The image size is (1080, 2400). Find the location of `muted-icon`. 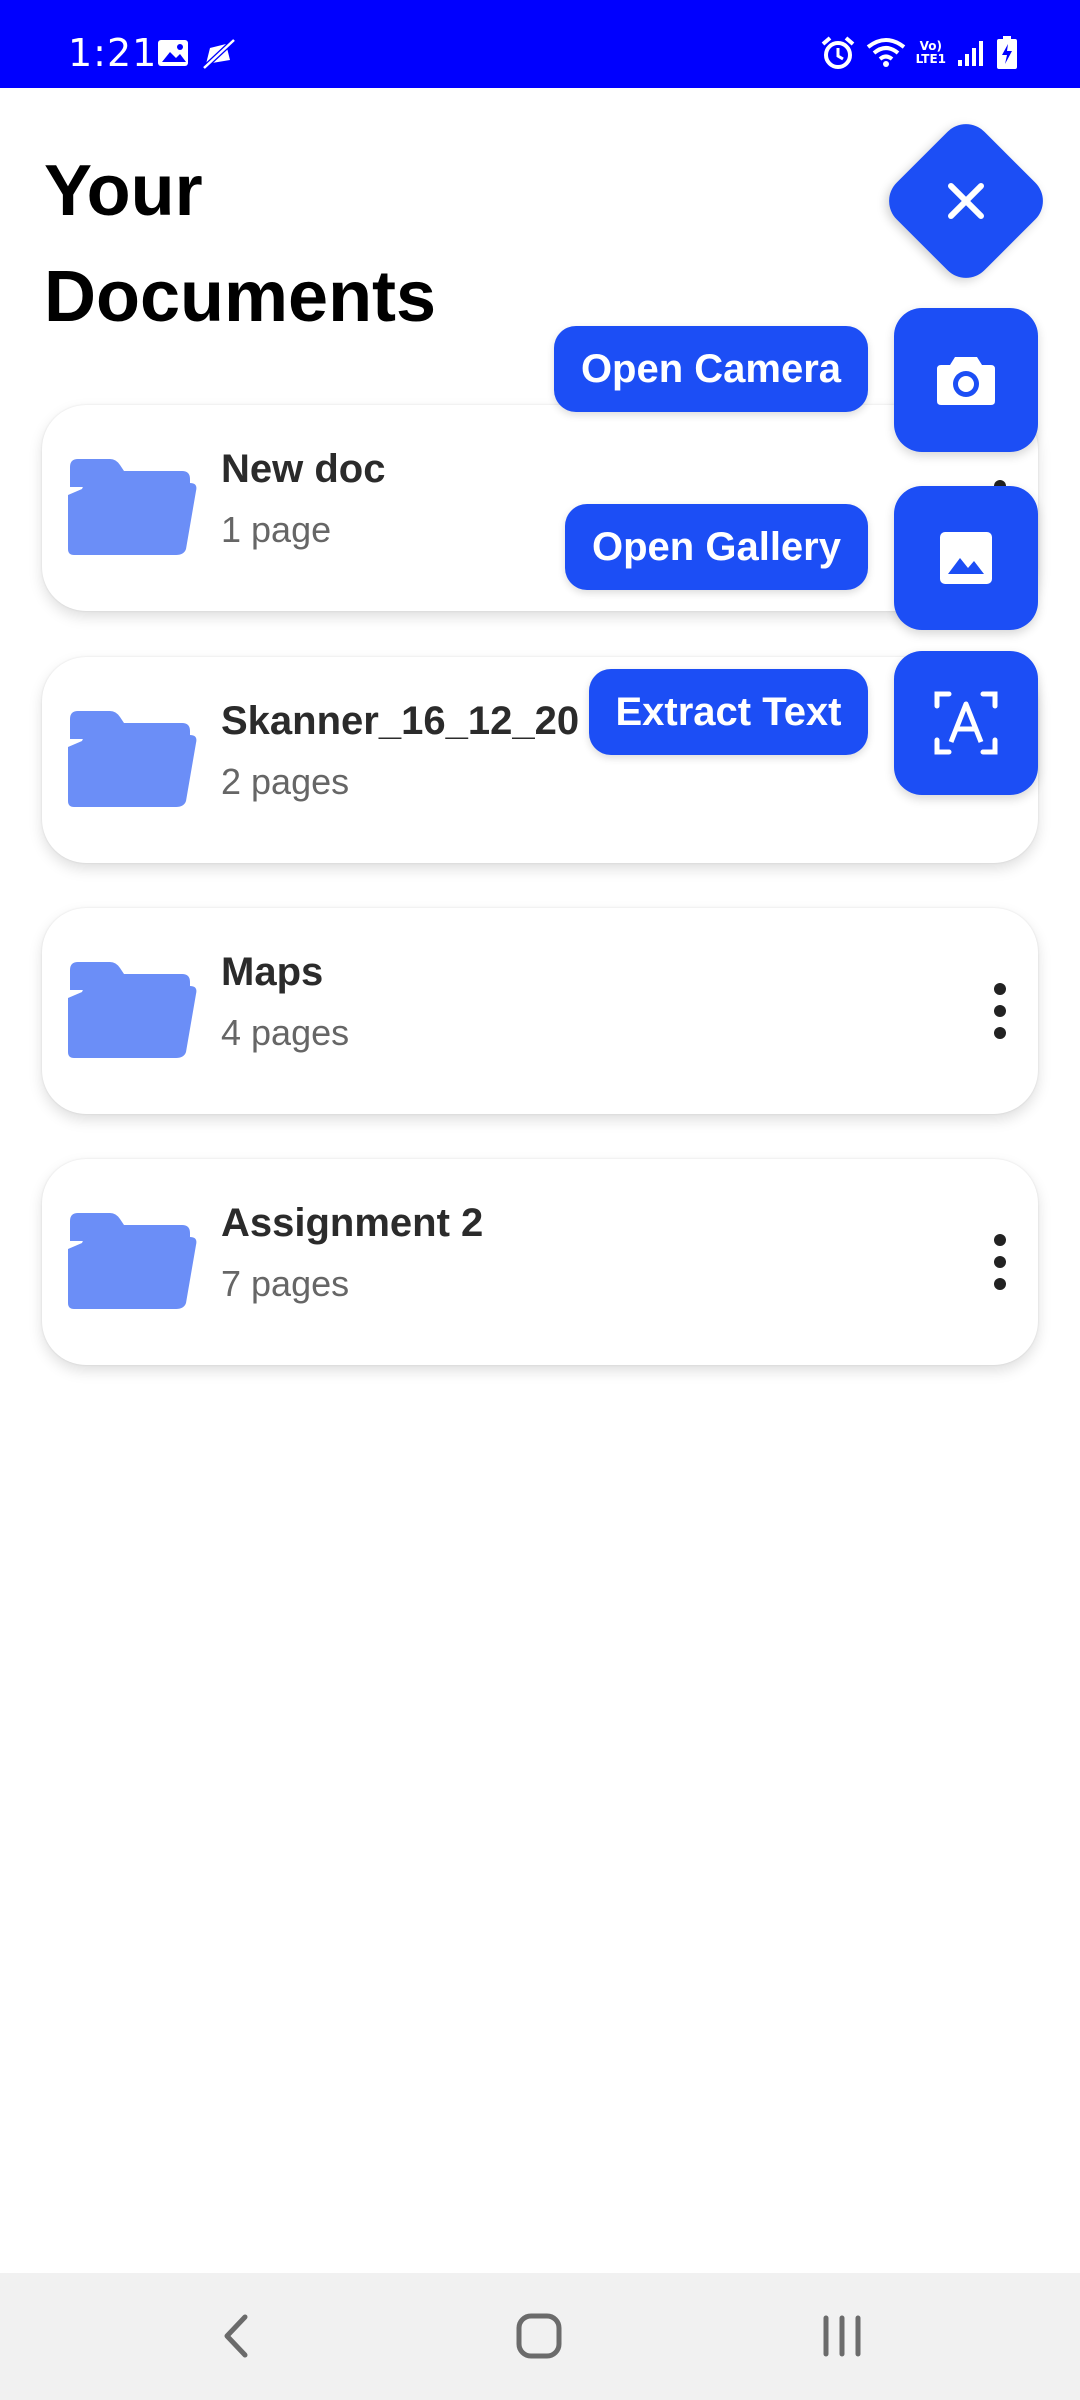

muted-icon is located at coordinates (219, 54).